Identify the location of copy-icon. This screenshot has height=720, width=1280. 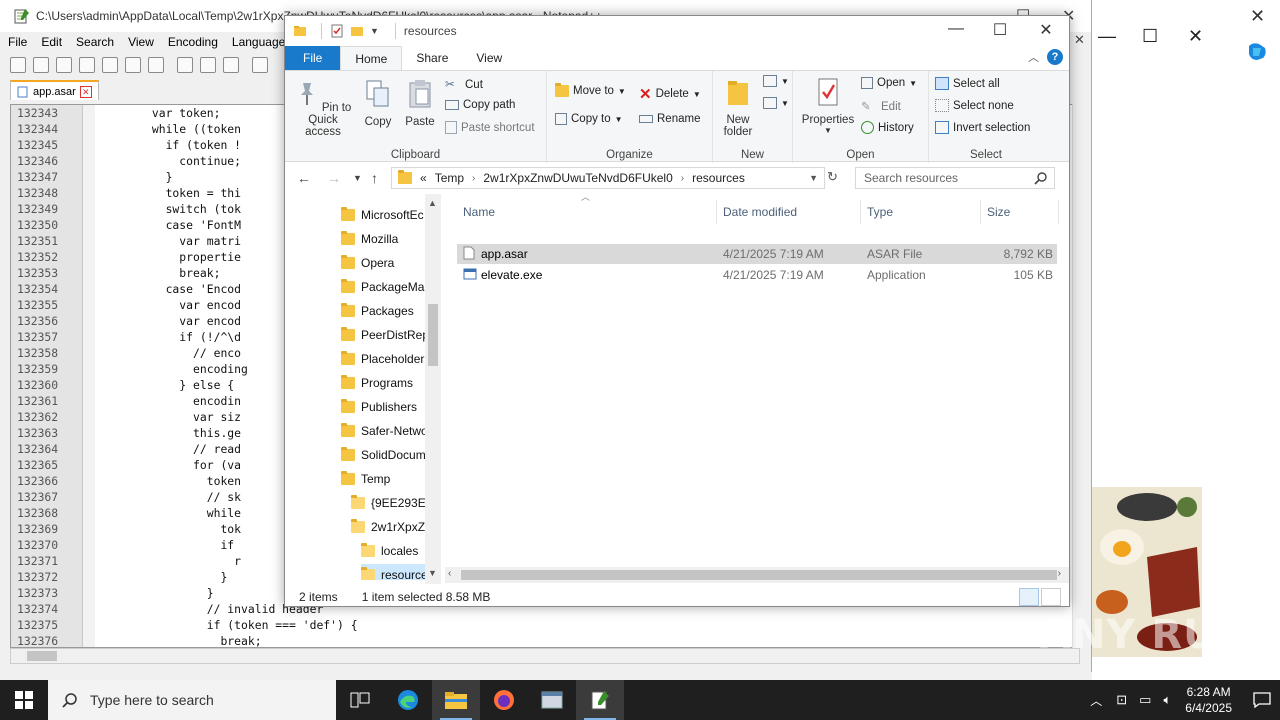
(208, 65).